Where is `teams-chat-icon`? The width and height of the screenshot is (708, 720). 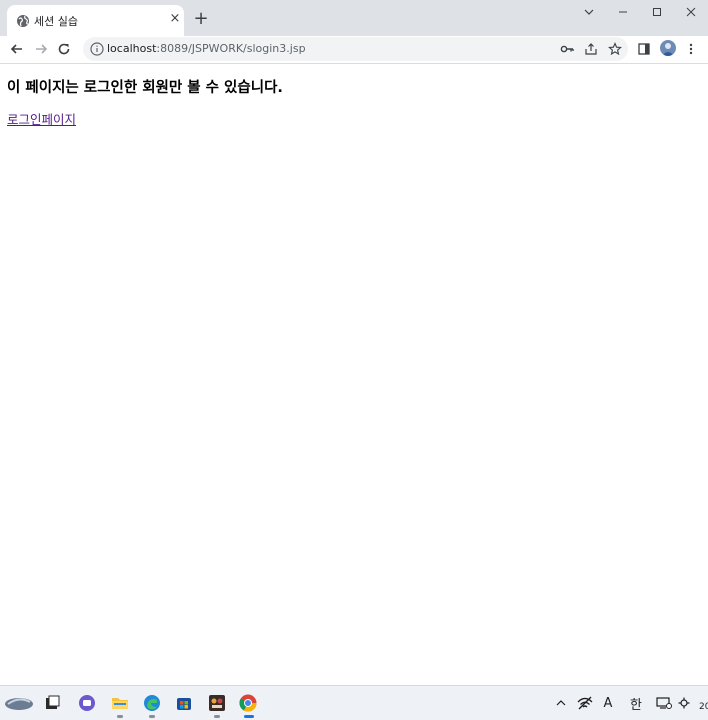 teams-chat-icon is located at coordinates (87, 703).